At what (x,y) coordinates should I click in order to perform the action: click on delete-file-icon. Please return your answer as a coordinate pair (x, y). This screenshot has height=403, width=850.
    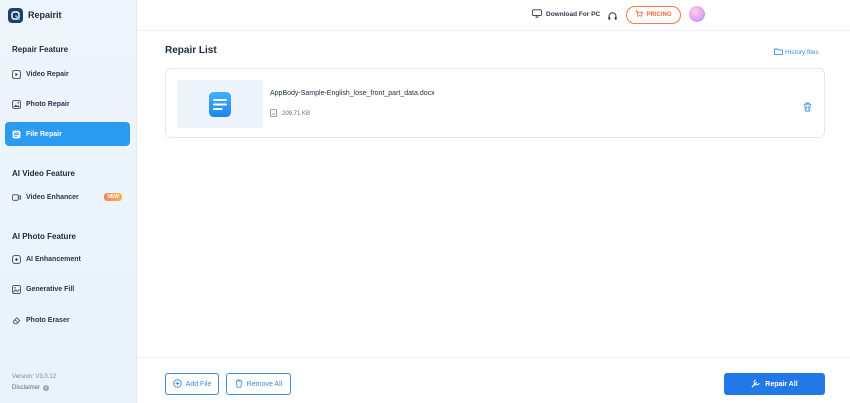
    Looking at the image, I should click on (807, 105).